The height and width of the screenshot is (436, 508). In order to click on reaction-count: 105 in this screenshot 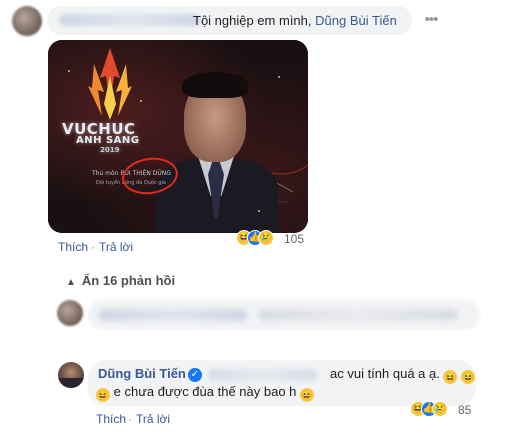, I will do `click(294, 239)`.